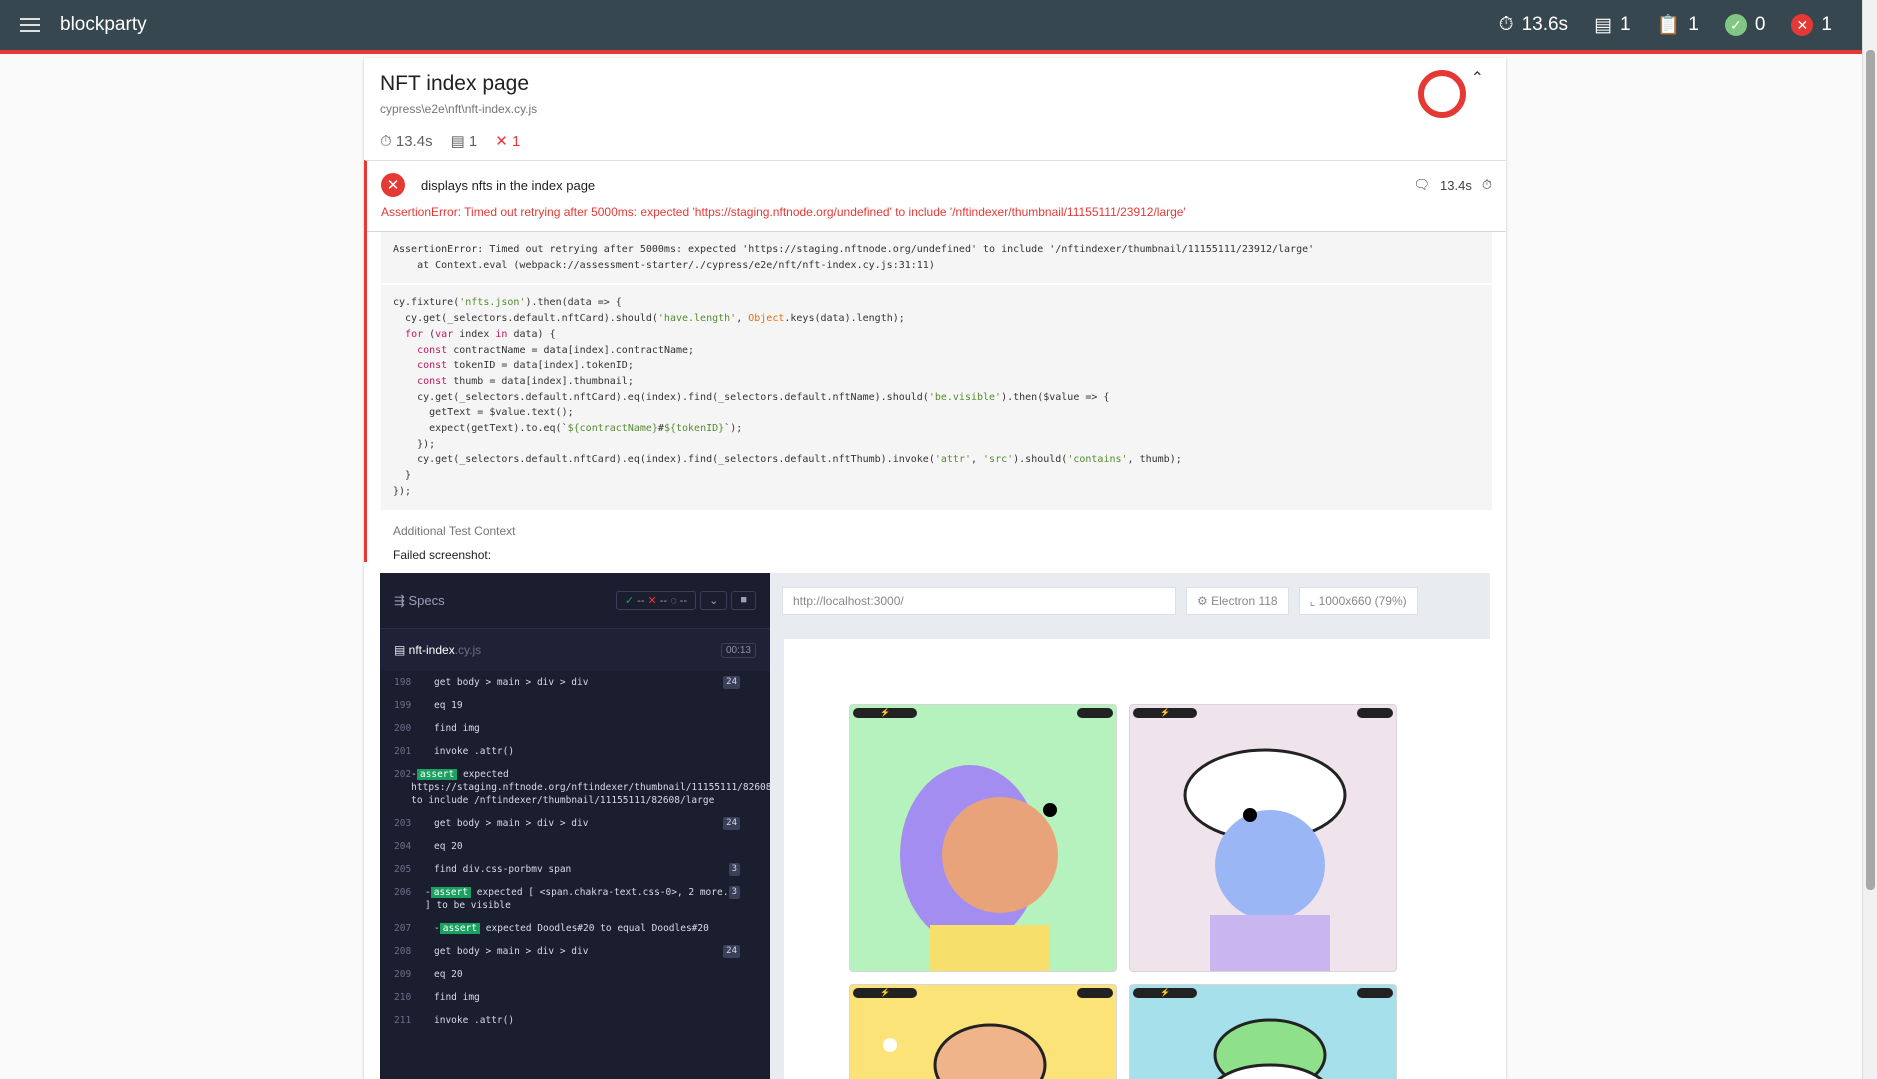 This screenshot has height=1079, width=1877. Describe the element at coordinates (1545, 24) in the screenshot. I see `duration-value: 13.6s` at that location.